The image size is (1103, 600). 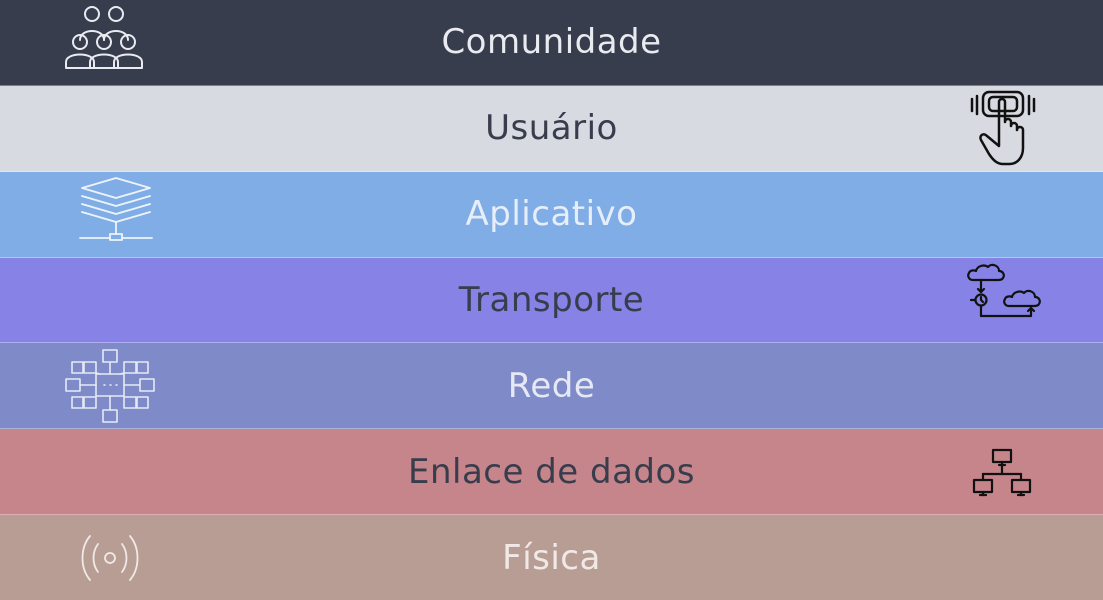 I want to click on layer-aplicativo: Aplicativo, so click(x=551, y=214).